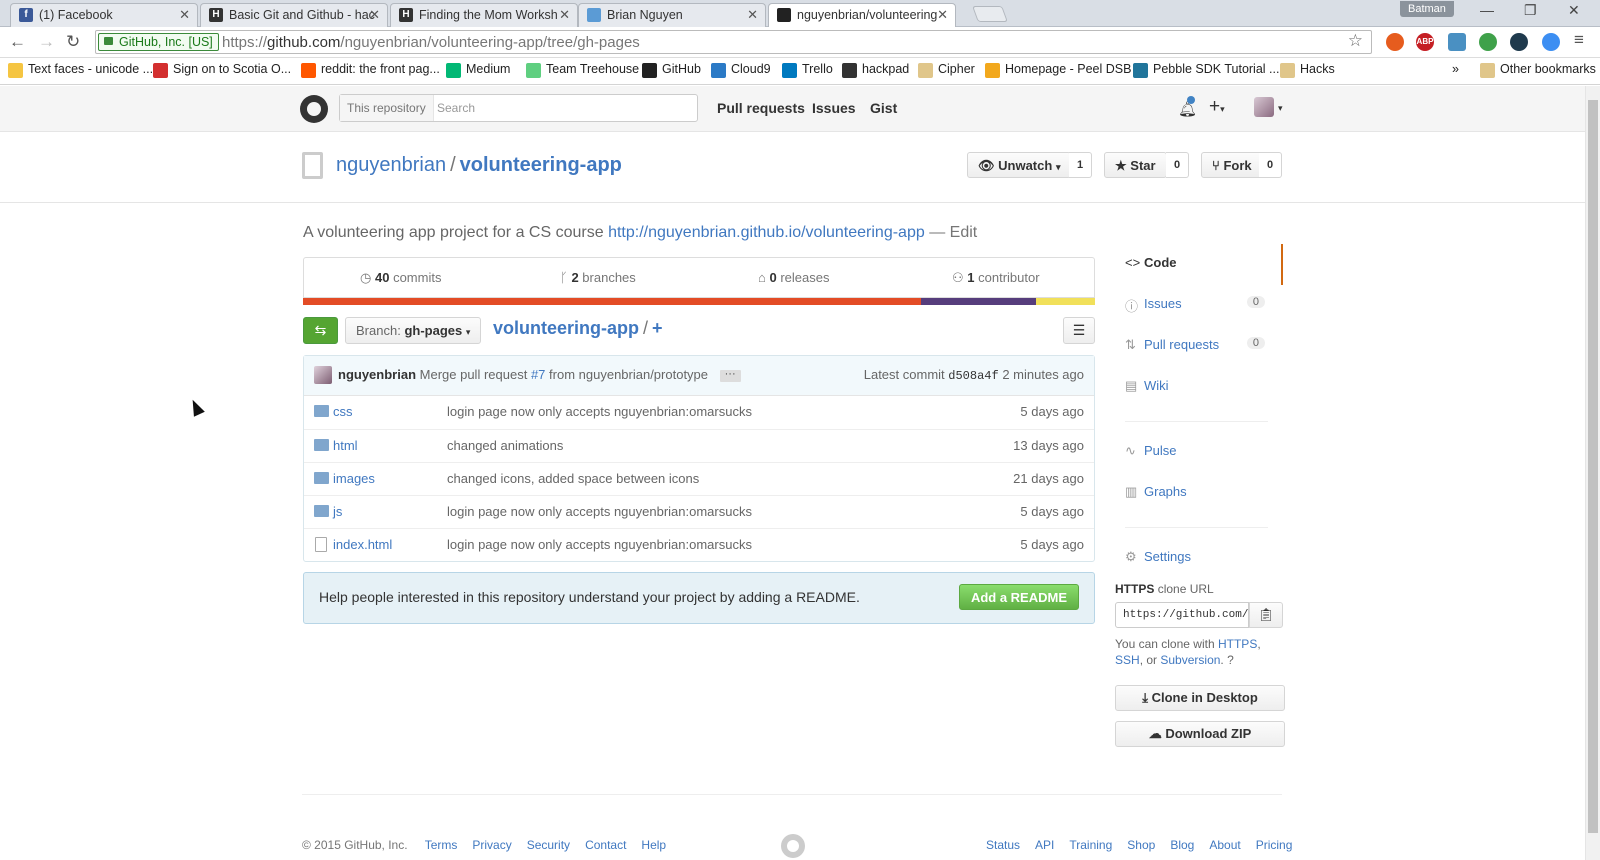  What do you see at coordinates (377, 374) in the screenshot?
I see `commit-author: nguyenbrian` at bounding box center [377, 374].